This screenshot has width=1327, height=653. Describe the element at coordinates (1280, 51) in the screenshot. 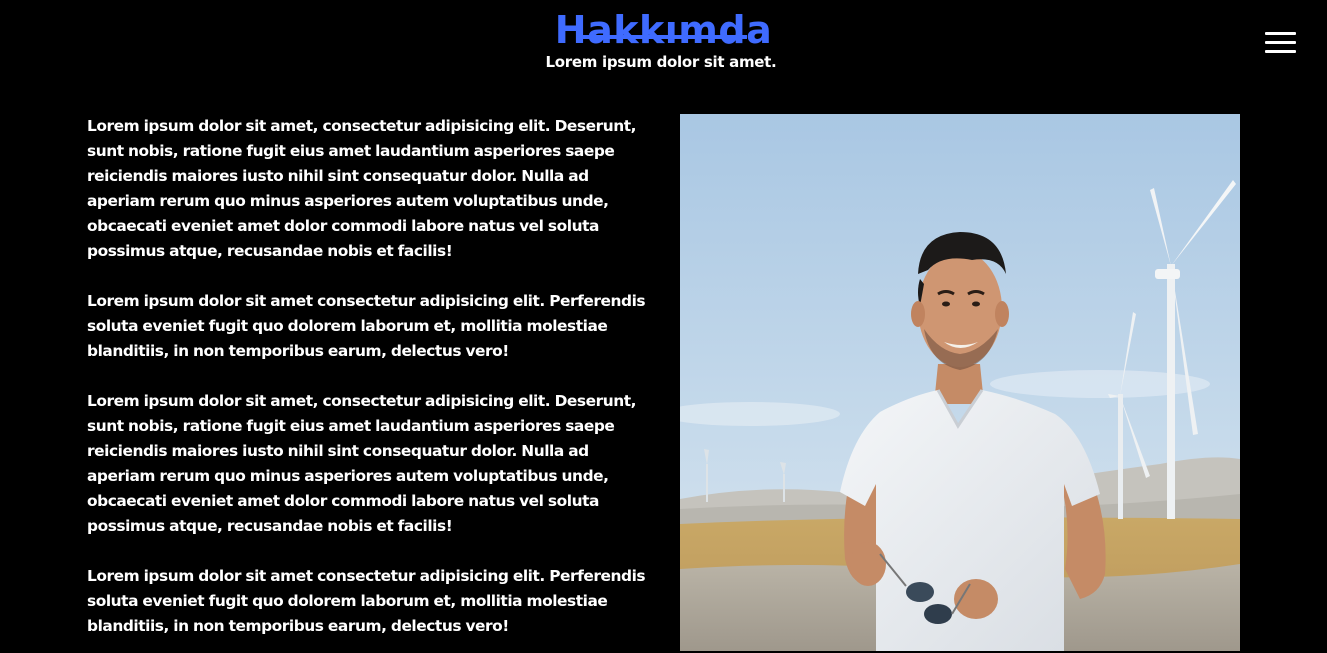

I see `menu-bar-bottom` at that location.